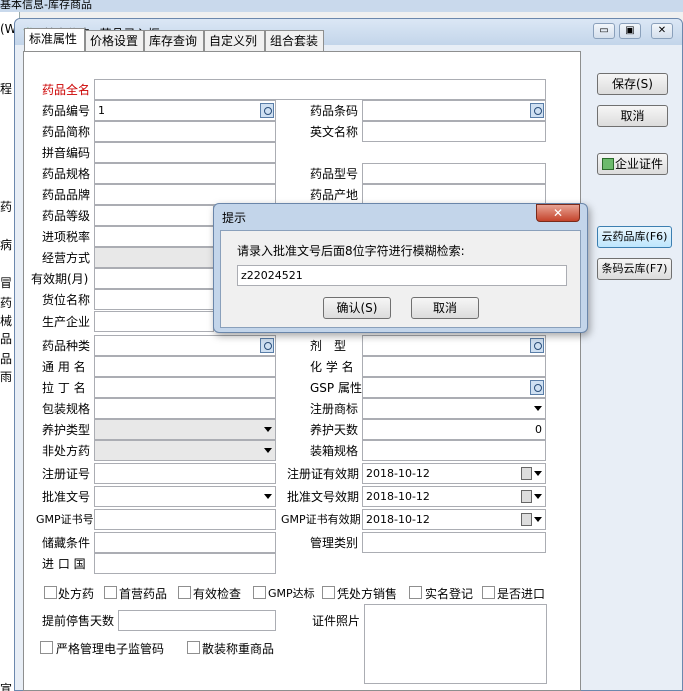  I want to click on tab-inventory-query: 库存查询, so click(174, 41).